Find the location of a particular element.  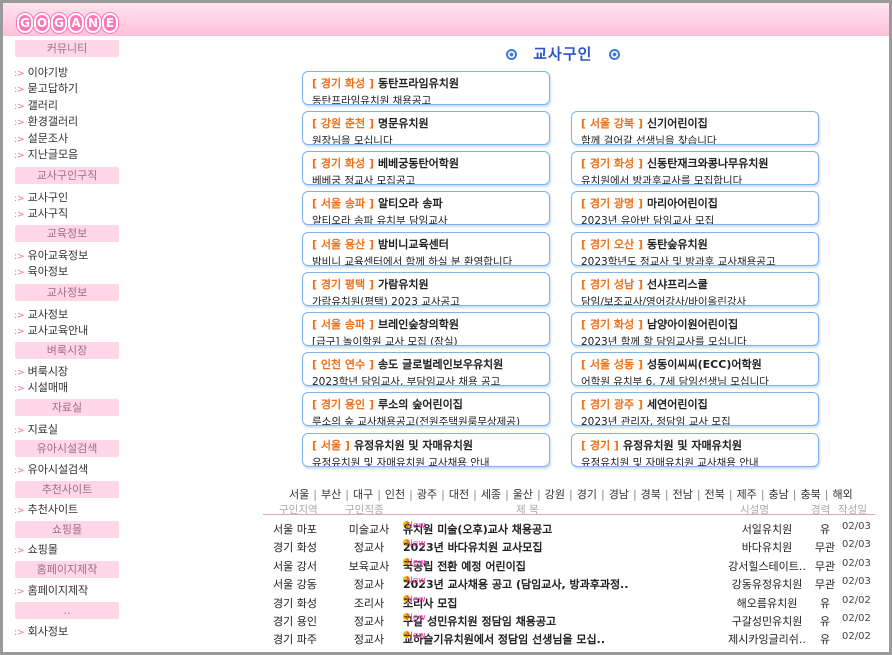

job-card-heading: [ 강원 춘천 ] 명문유치원 is located at coordinates (430, 123).